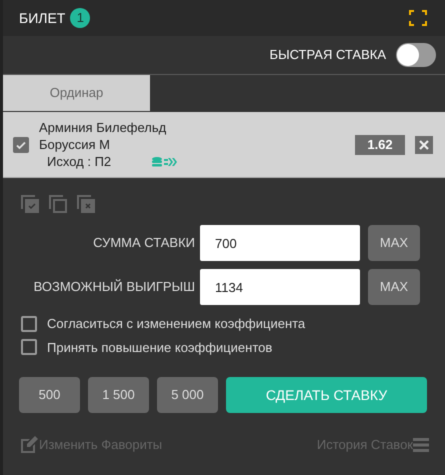  I want to click on copy-check-icon, so click(30, 204).